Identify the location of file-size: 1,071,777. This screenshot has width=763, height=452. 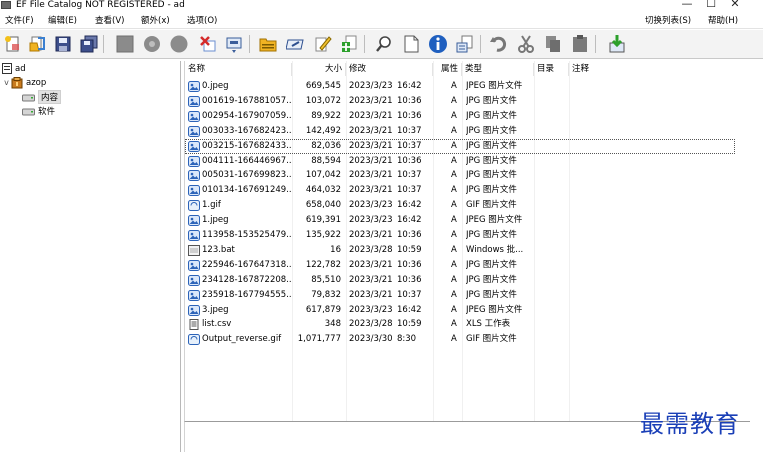
(319, 339).